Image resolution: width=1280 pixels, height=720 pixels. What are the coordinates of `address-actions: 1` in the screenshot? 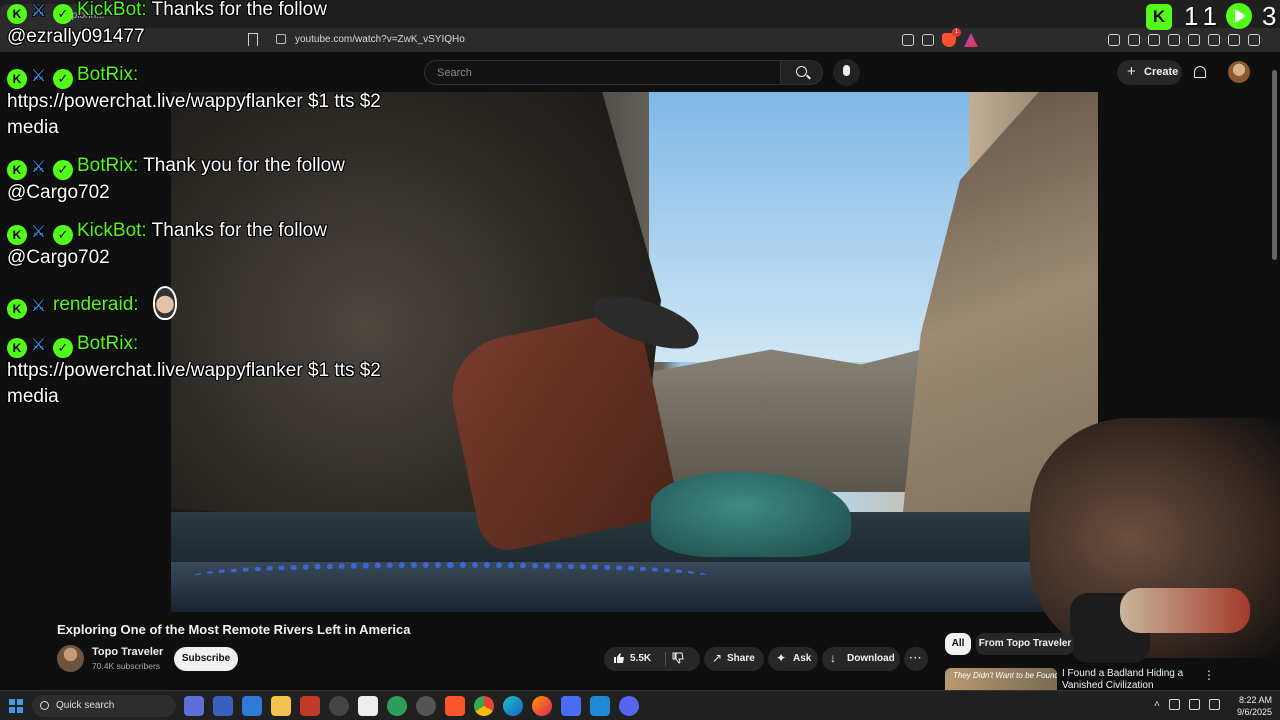 It's located at (940, 38).